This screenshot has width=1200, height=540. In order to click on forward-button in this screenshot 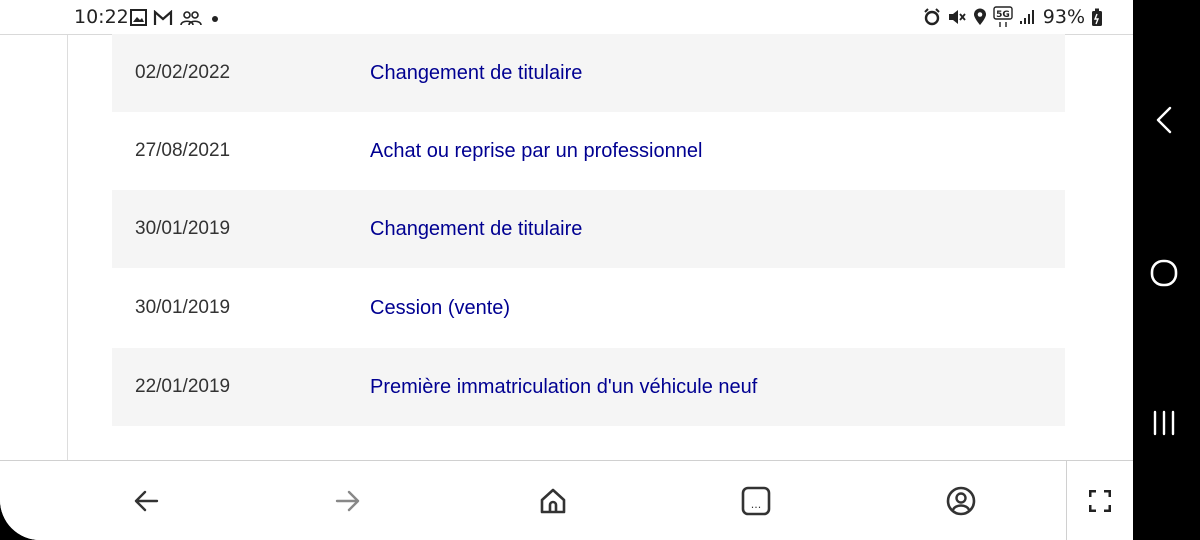, I will do `click(348, 501)`.